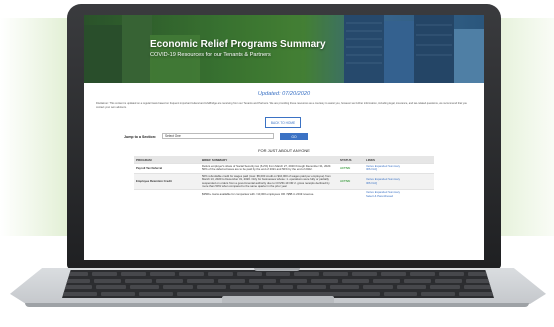  Describe the element at coordinates (351, 194) in the screenshot. I see `status-badge` at that location.